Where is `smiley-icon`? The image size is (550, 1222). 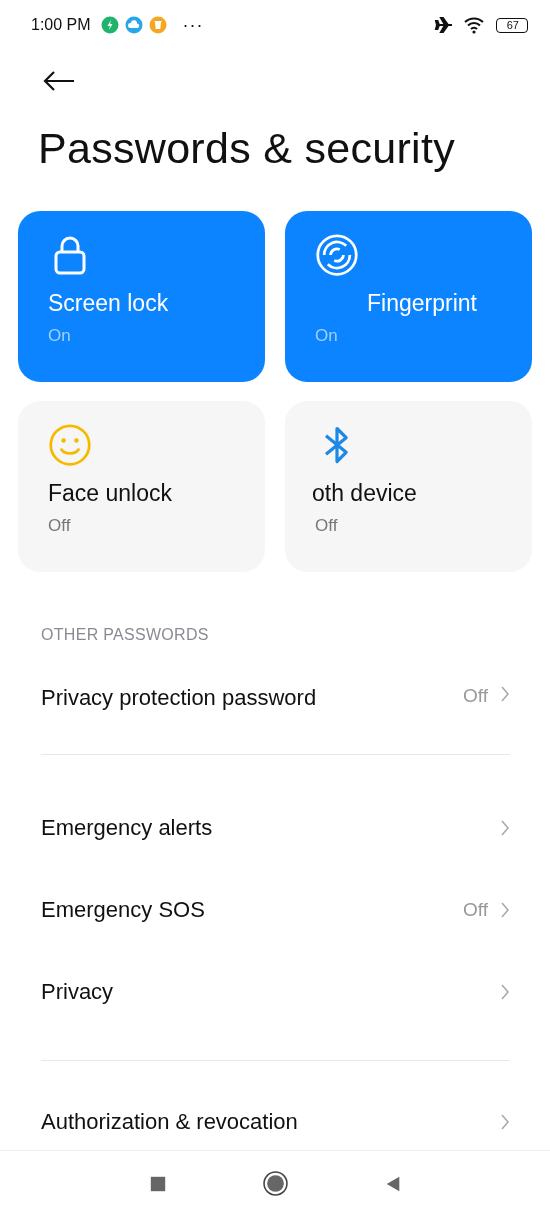
smiley-icon is located at coordinates (70, 445).